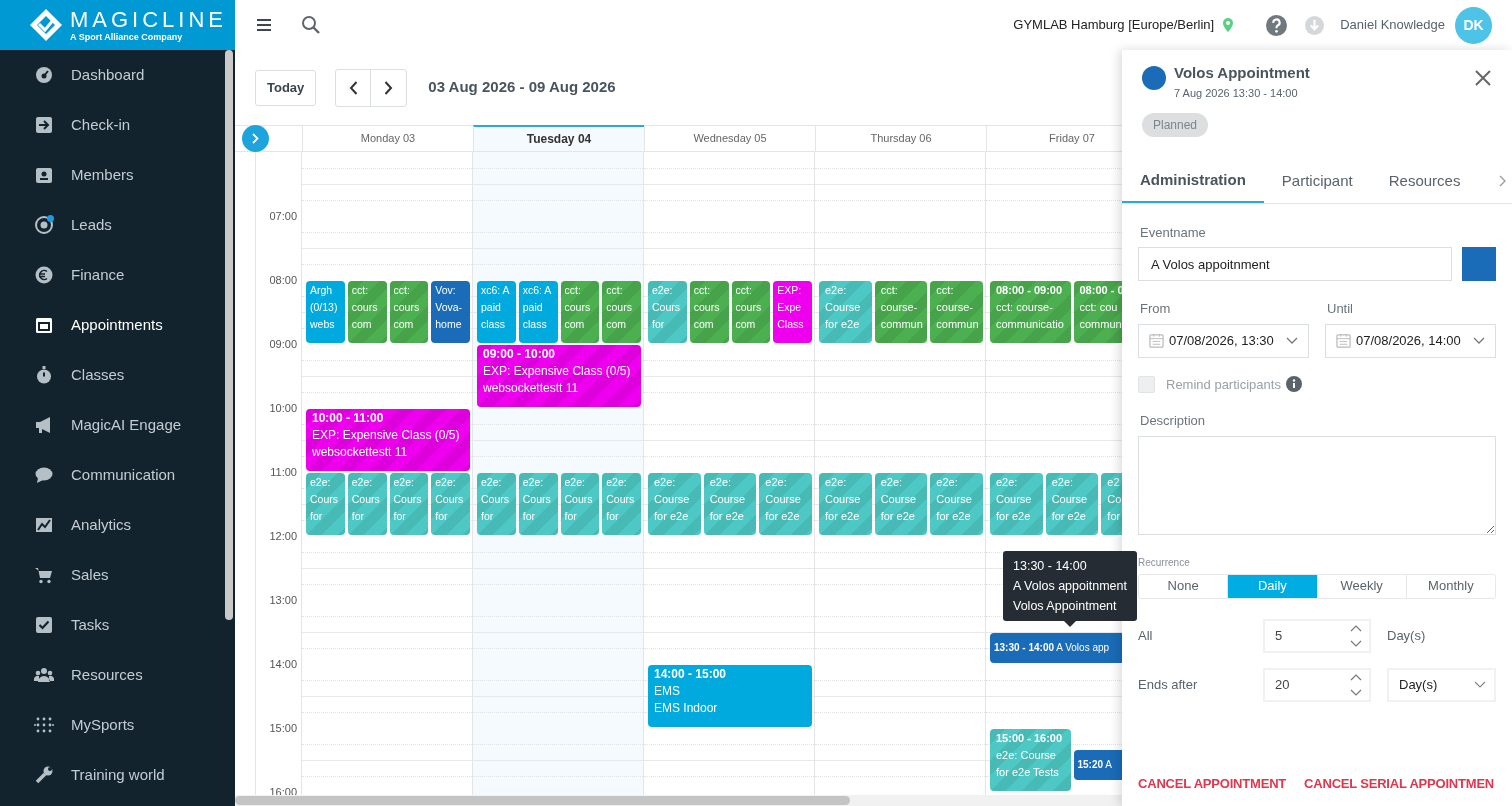 This screenshot has height=806, width=1512. I want to click on user-avatar: DK, so click(1473, 25).